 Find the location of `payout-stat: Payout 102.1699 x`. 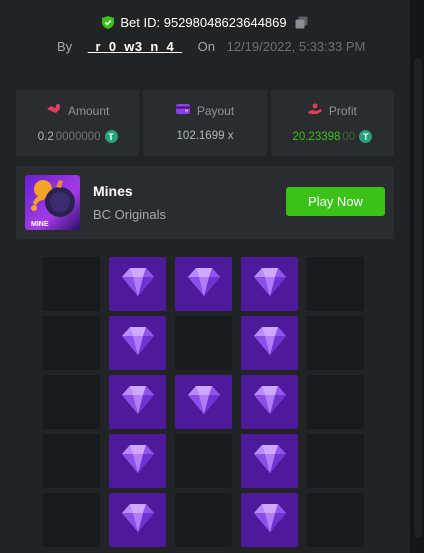

payout-stat: Payout 102.1699 x is located at coordinates (205, 123).